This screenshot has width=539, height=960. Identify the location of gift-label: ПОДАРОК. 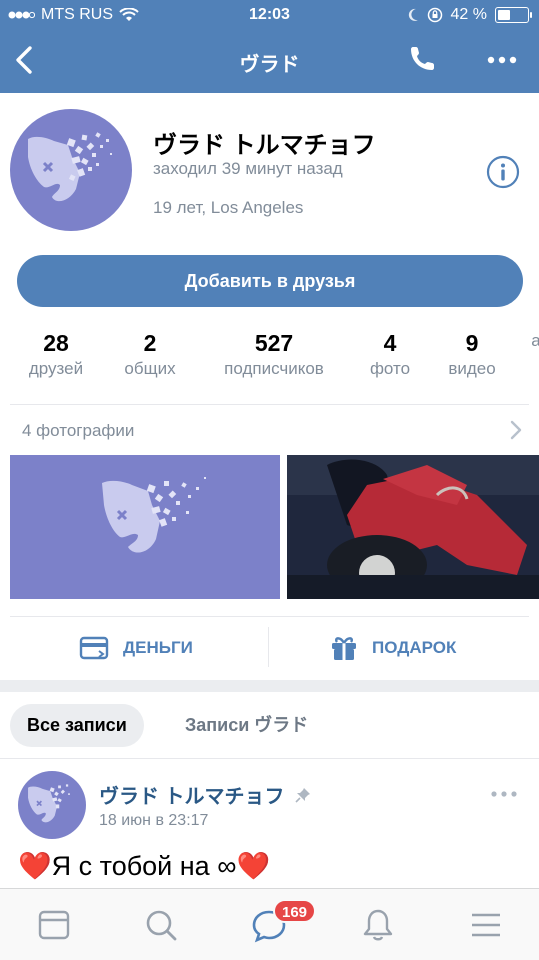
(414, 647).